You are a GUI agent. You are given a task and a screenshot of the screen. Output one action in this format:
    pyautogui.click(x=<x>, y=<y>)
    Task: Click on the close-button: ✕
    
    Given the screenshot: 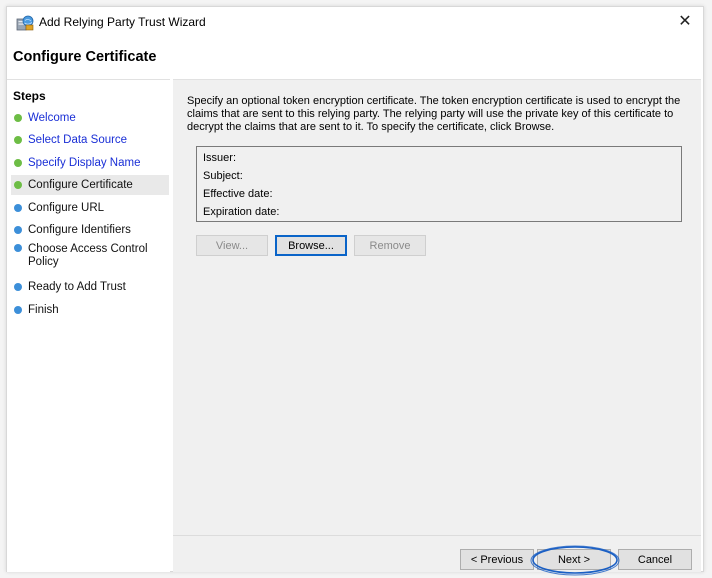 What is the action you would take?
    pyautogui.click(x=685, y=22)
    